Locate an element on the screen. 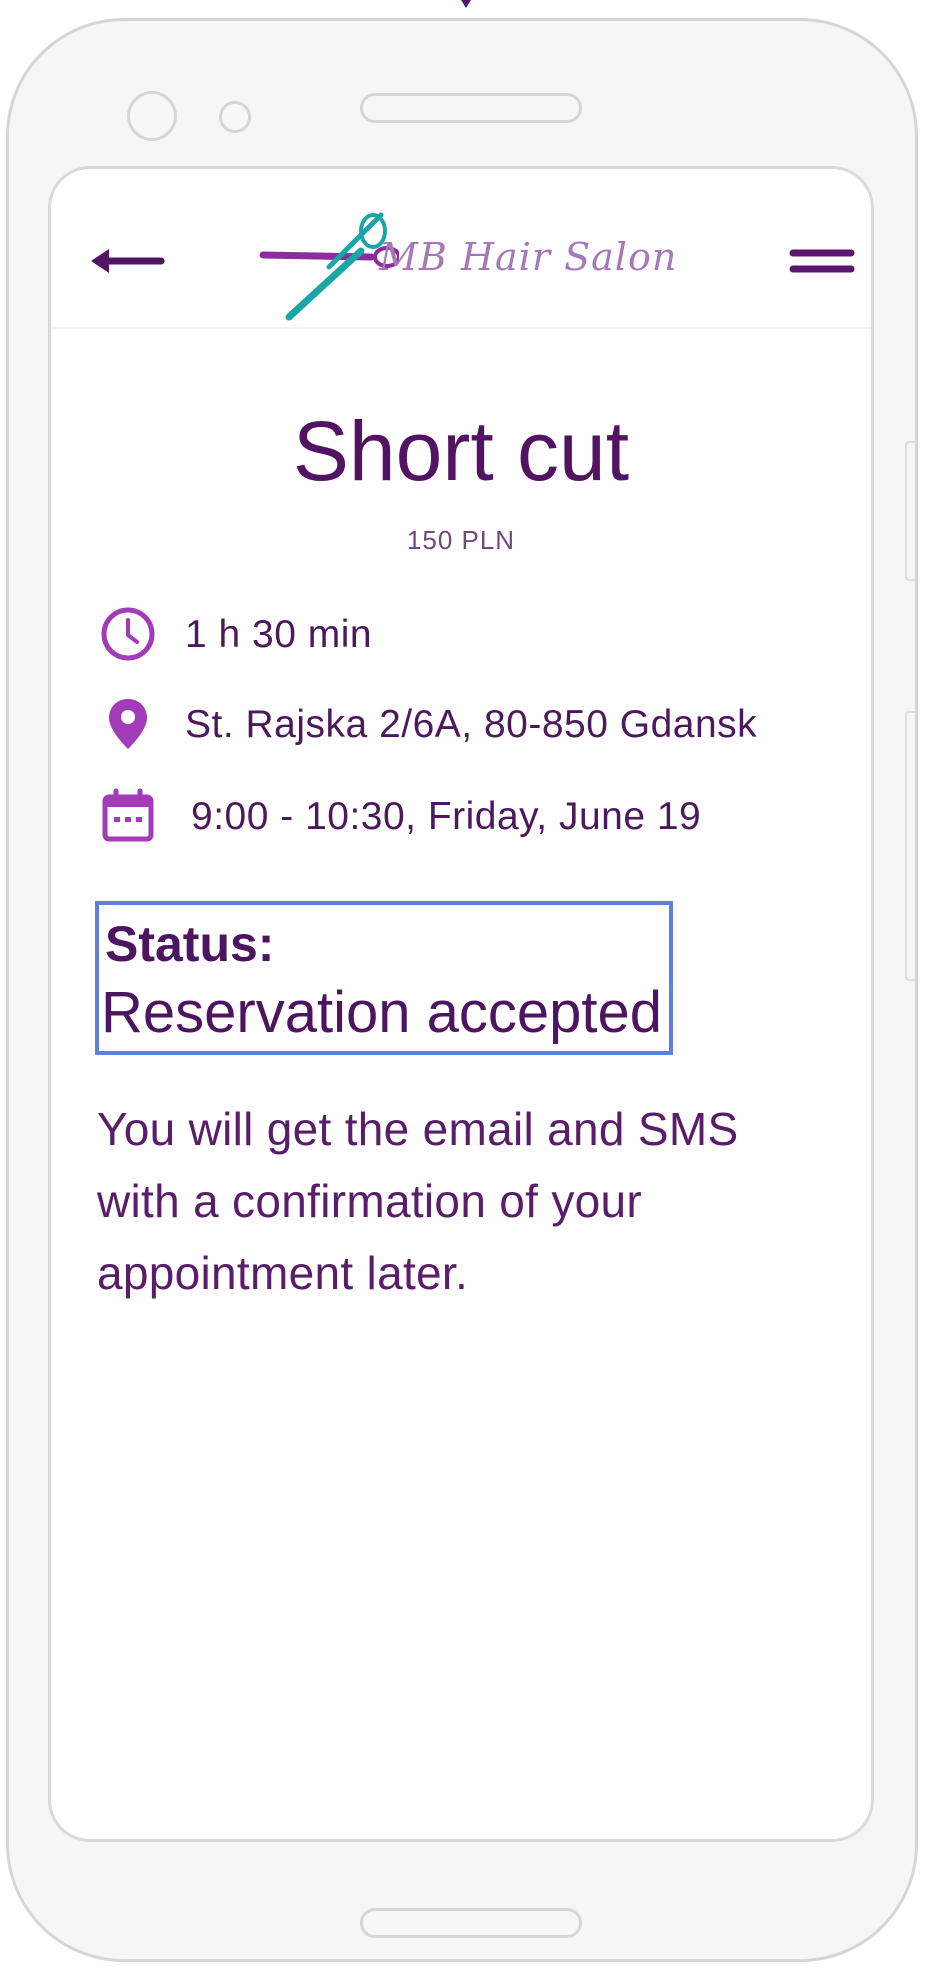  duration-row: 1 h 30 min is located at coordinates (479, 633).